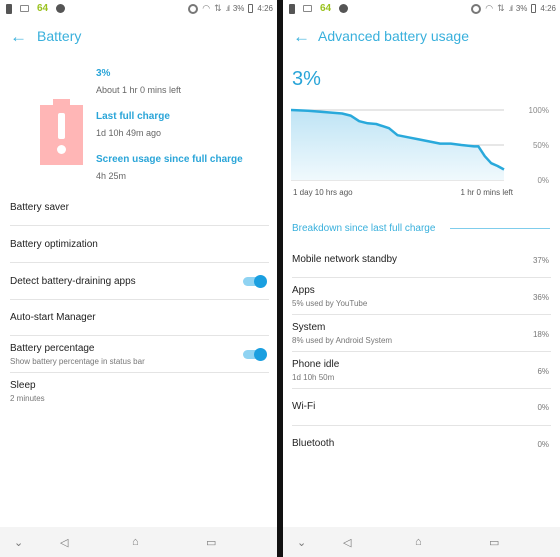 The height and width of the screenshot is (557, 560). I want to click on item-percent: 18%, so click(540, 334).